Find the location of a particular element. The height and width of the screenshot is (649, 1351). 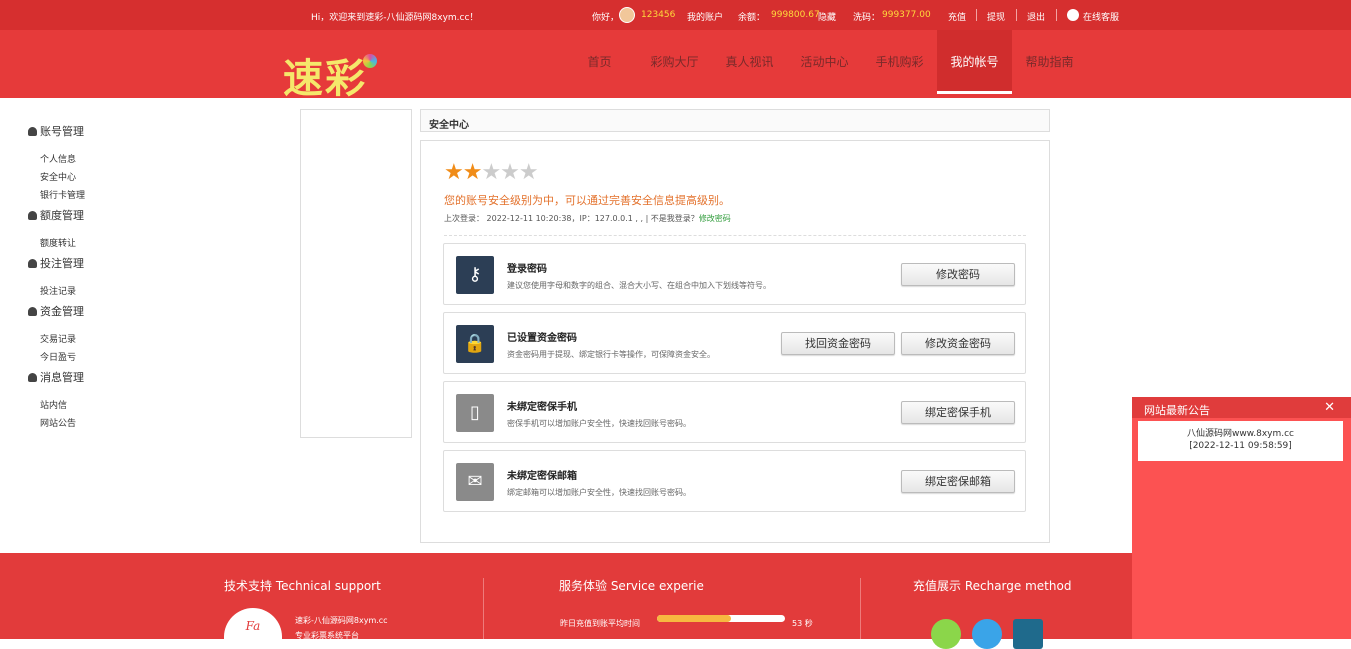

avg-time-progress is located at coordinates (721, 618).